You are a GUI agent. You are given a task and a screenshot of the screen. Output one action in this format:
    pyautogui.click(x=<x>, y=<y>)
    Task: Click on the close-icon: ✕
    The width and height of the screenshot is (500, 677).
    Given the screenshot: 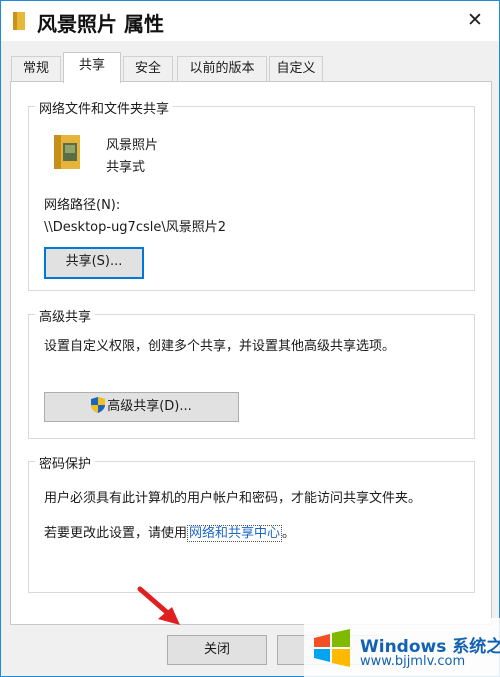 What is the action you would take?
    pyautogui.click(x=475, y=20)
    